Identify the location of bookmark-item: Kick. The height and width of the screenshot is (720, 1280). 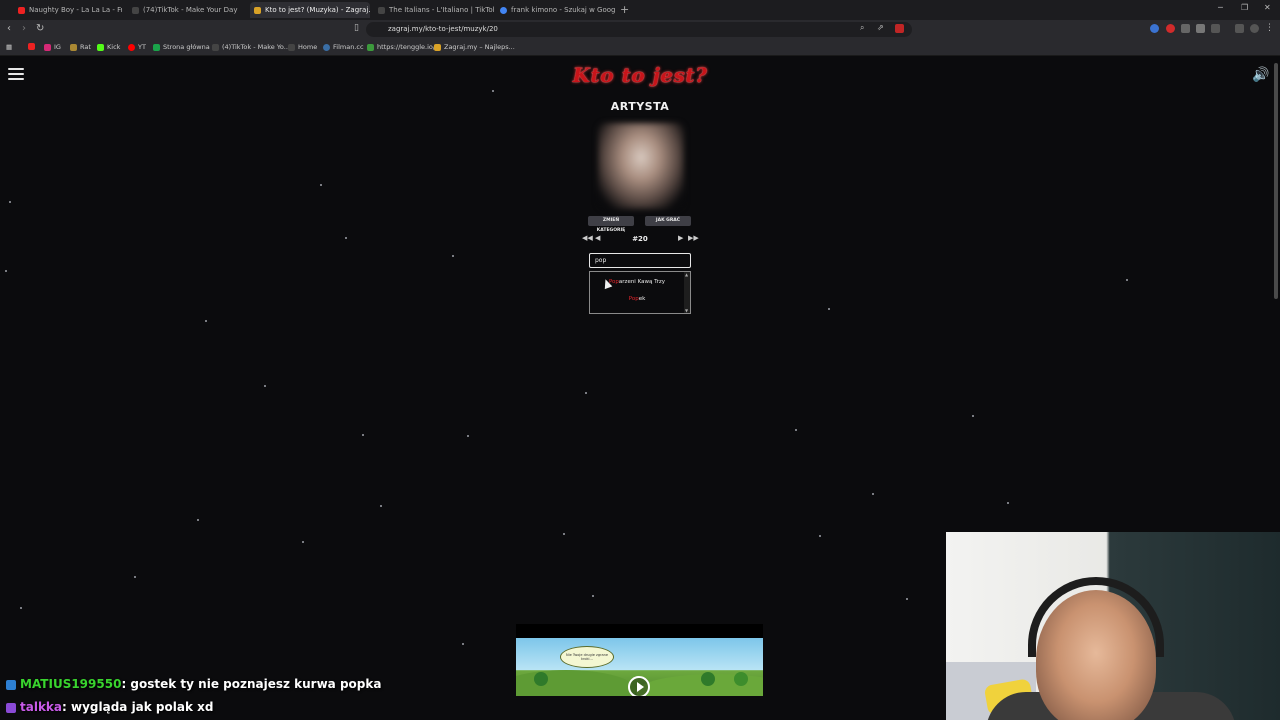
(108, 47).